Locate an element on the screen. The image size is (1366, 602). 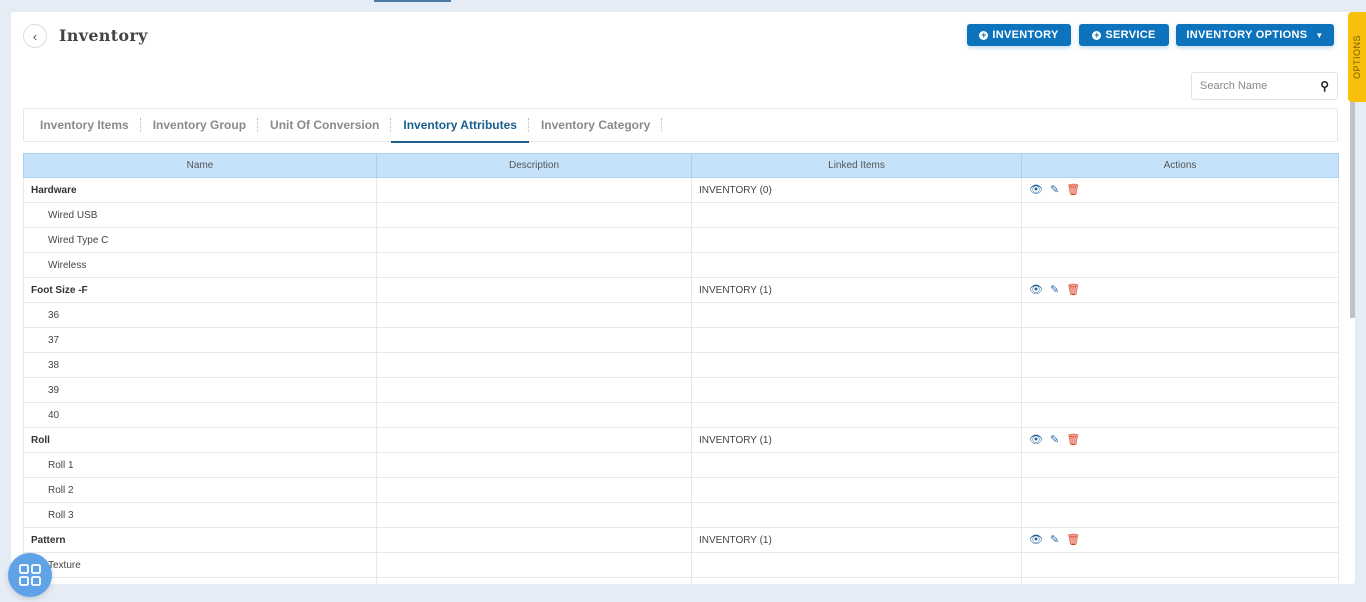
attribute-group-row: Foot Size -F INVENTORY (1) 👁 ✎ 🗑 is located at coordinates (681, 290).